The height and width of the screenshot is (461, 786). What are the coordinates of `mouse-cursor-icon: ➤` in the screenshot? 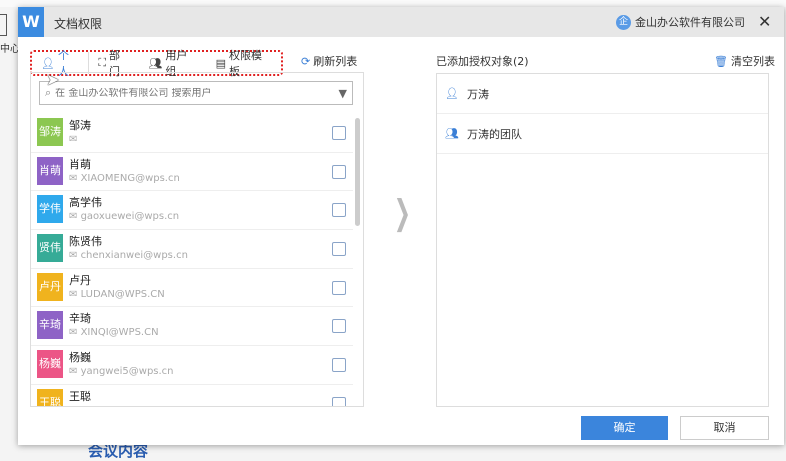 It's located at (53, 79).